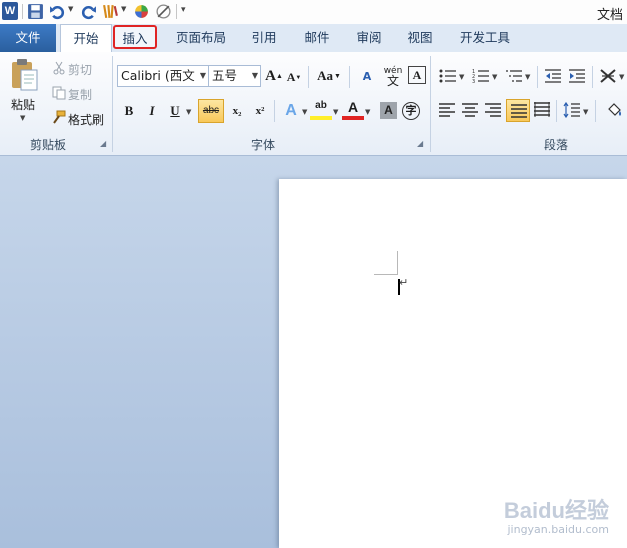 The height and width of the screenshot is (548, 627). What do you see at coordinates (262, 145) in the screenshot?
I see `font-group-label: 字体` at bounding box center [262, 145].